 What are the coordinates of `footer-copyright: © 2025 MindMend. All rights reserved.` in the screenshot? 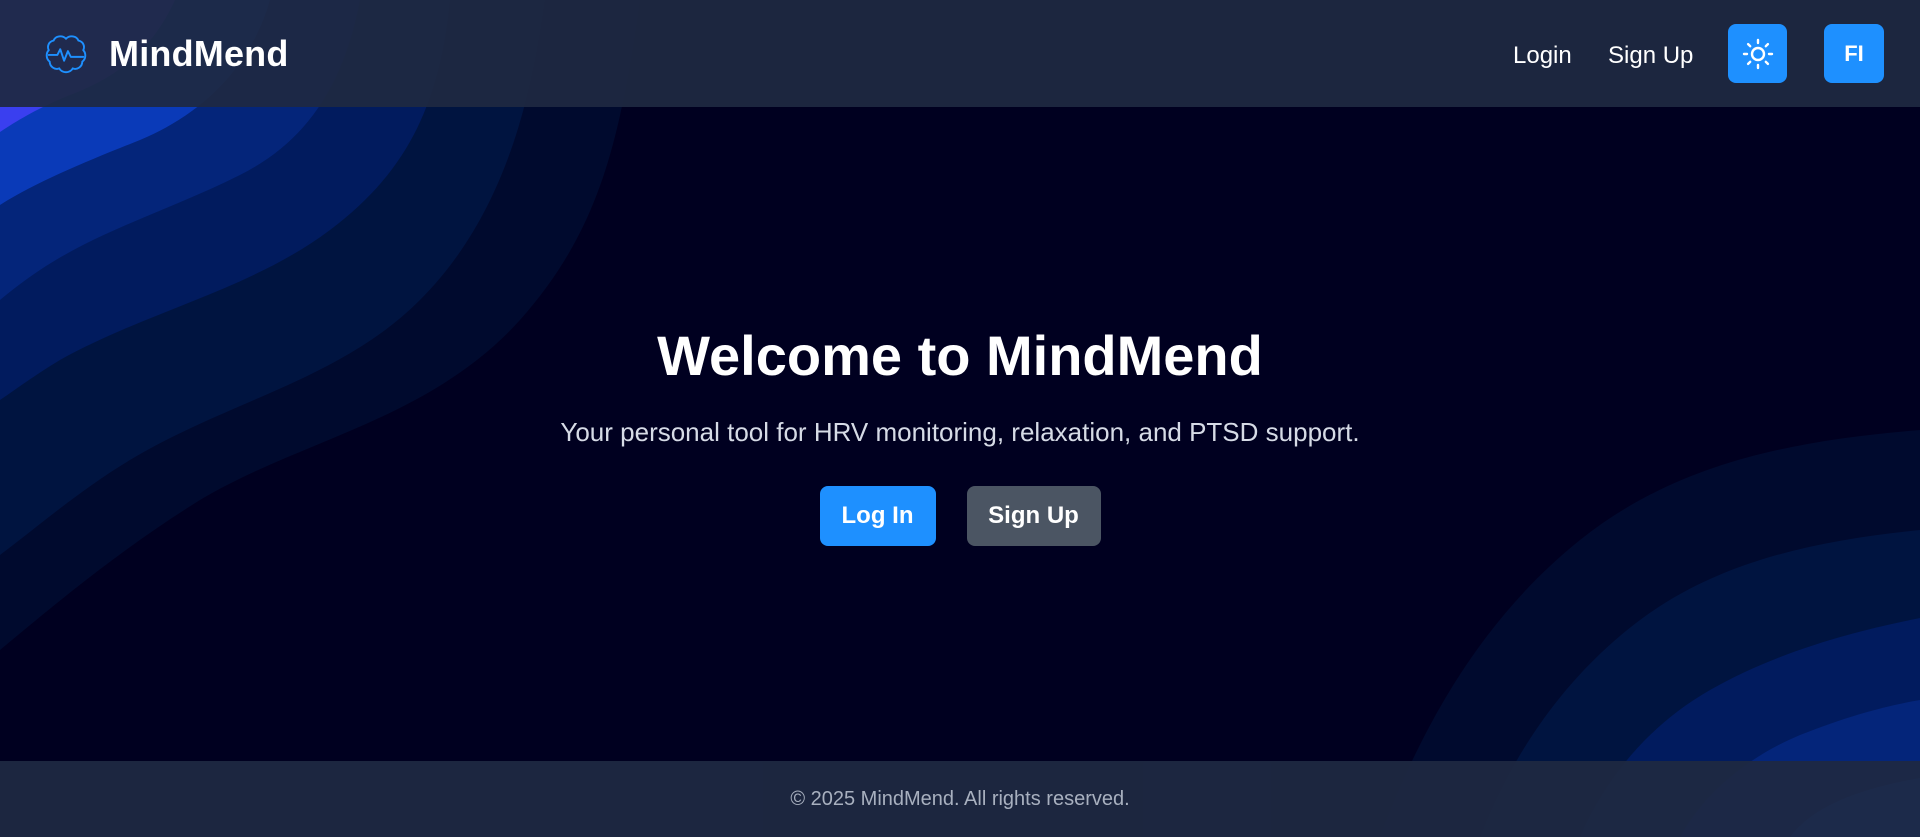 It's located at (960, 798).